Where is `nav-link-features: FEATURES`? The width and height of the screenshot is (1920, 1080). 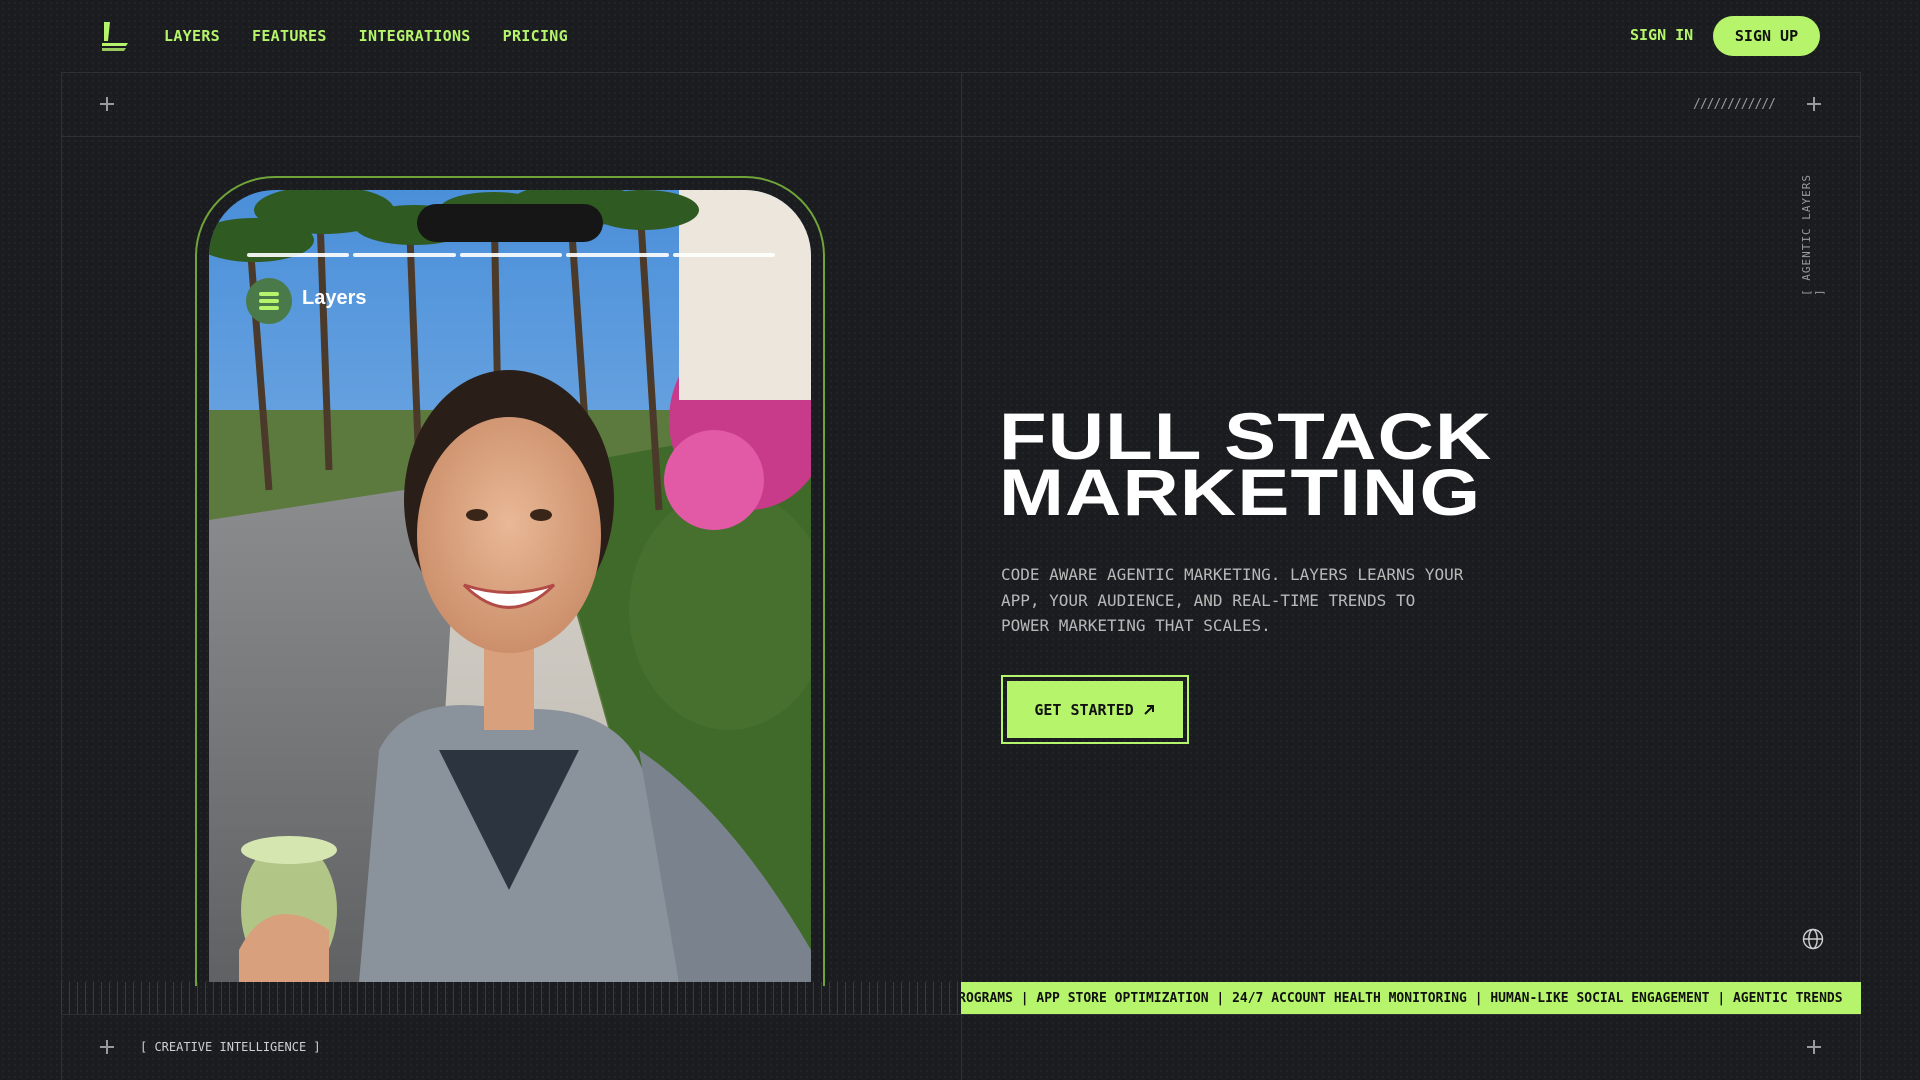 nav-link-features: FEATURES is located at coordinates (289, 36).